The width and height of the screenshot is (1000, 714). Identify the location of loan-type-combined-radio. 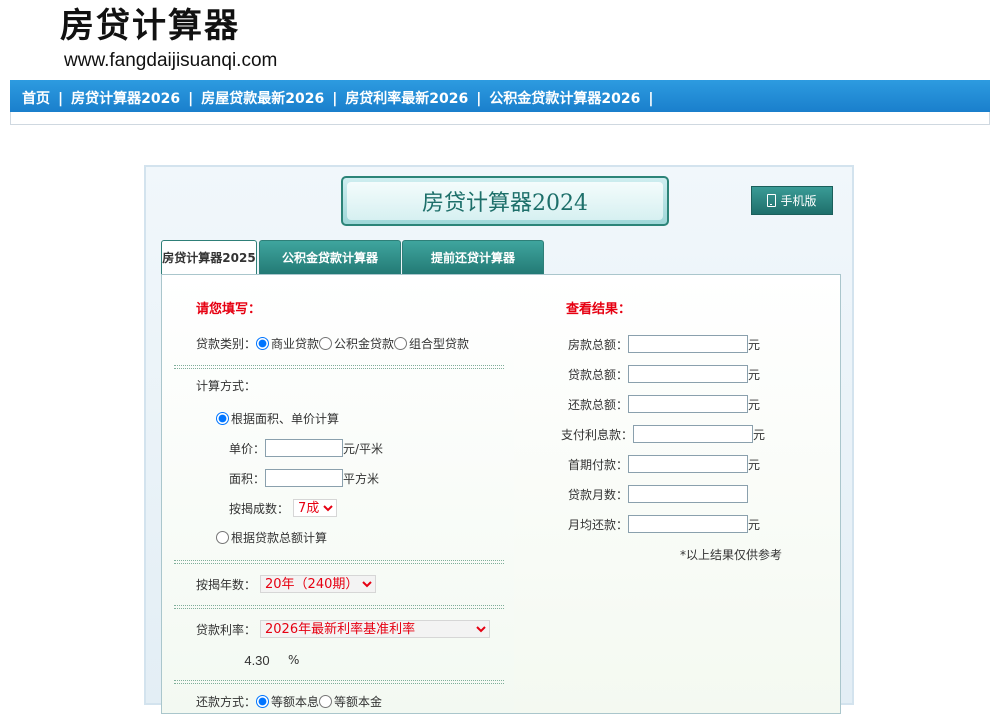
(401, 343).